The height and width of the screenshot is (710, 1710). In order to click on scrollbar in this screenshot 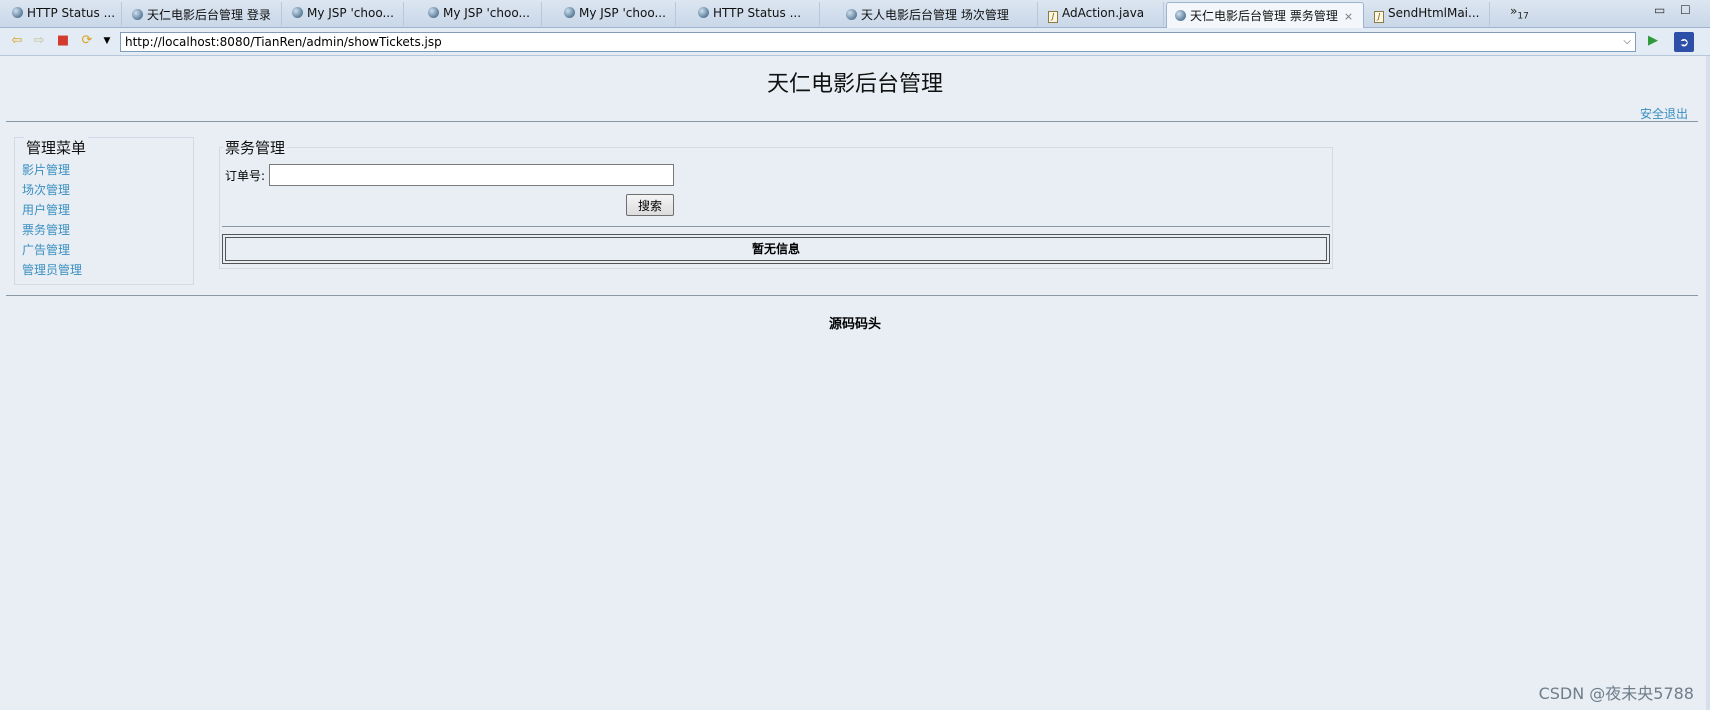, I will do `click(1708, 383)`.